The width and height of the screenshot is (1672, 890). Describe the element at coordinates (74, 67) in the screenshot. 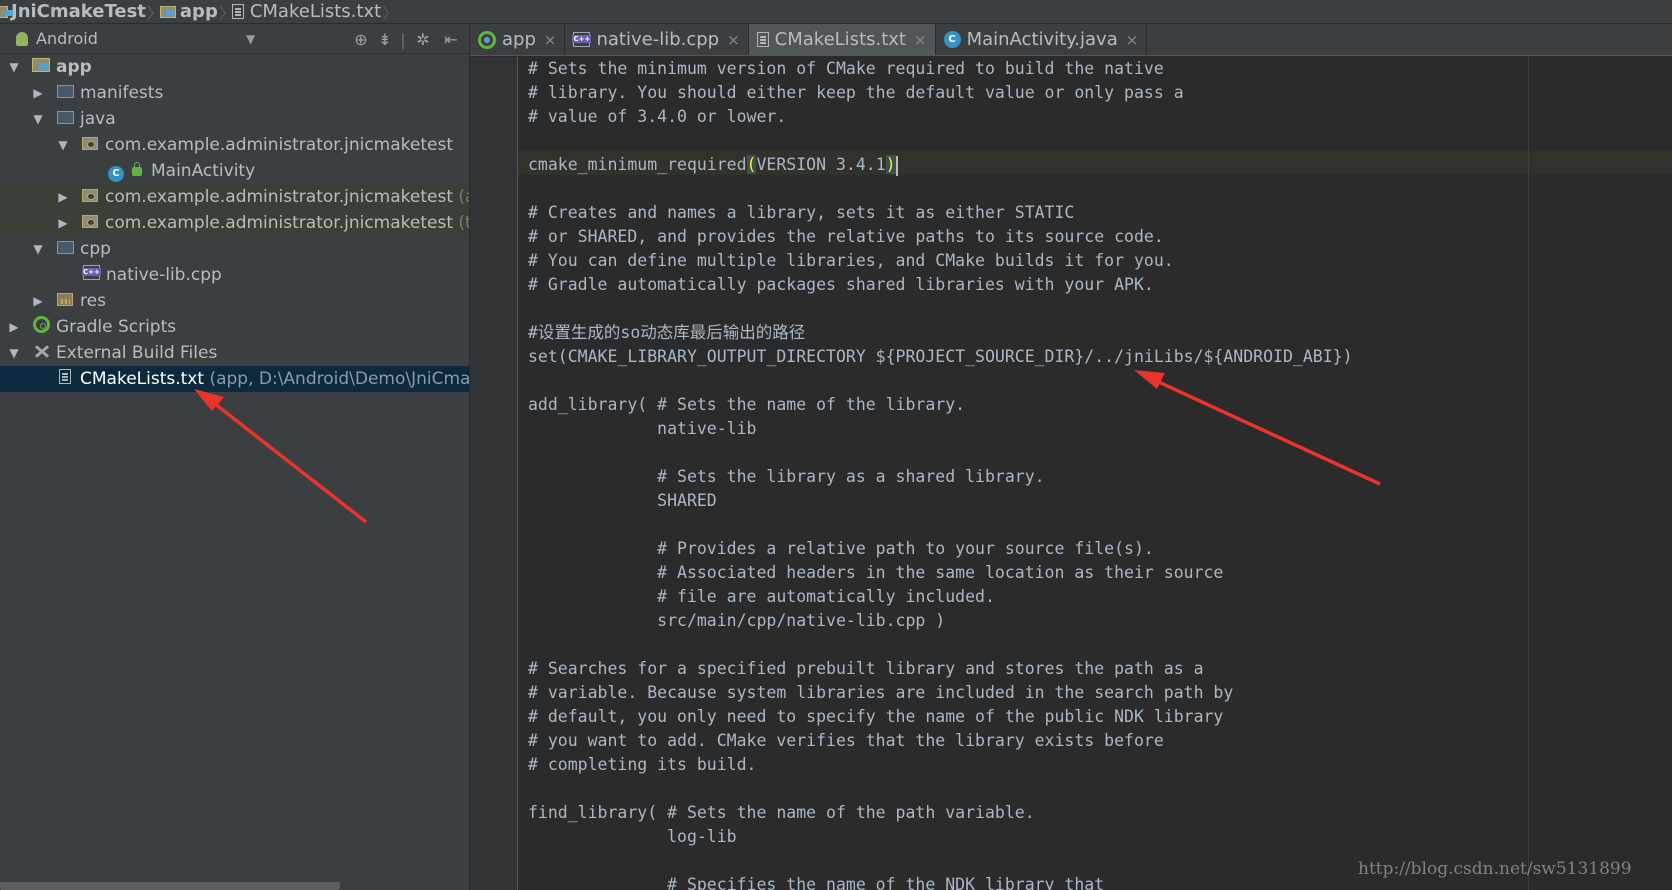

I see `tree-node-label: app` at that location.